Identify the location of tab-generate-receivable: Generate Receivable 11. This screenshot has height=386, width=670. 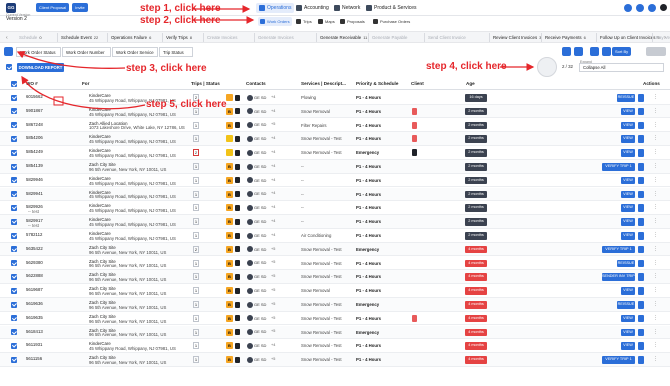
(341, 37).